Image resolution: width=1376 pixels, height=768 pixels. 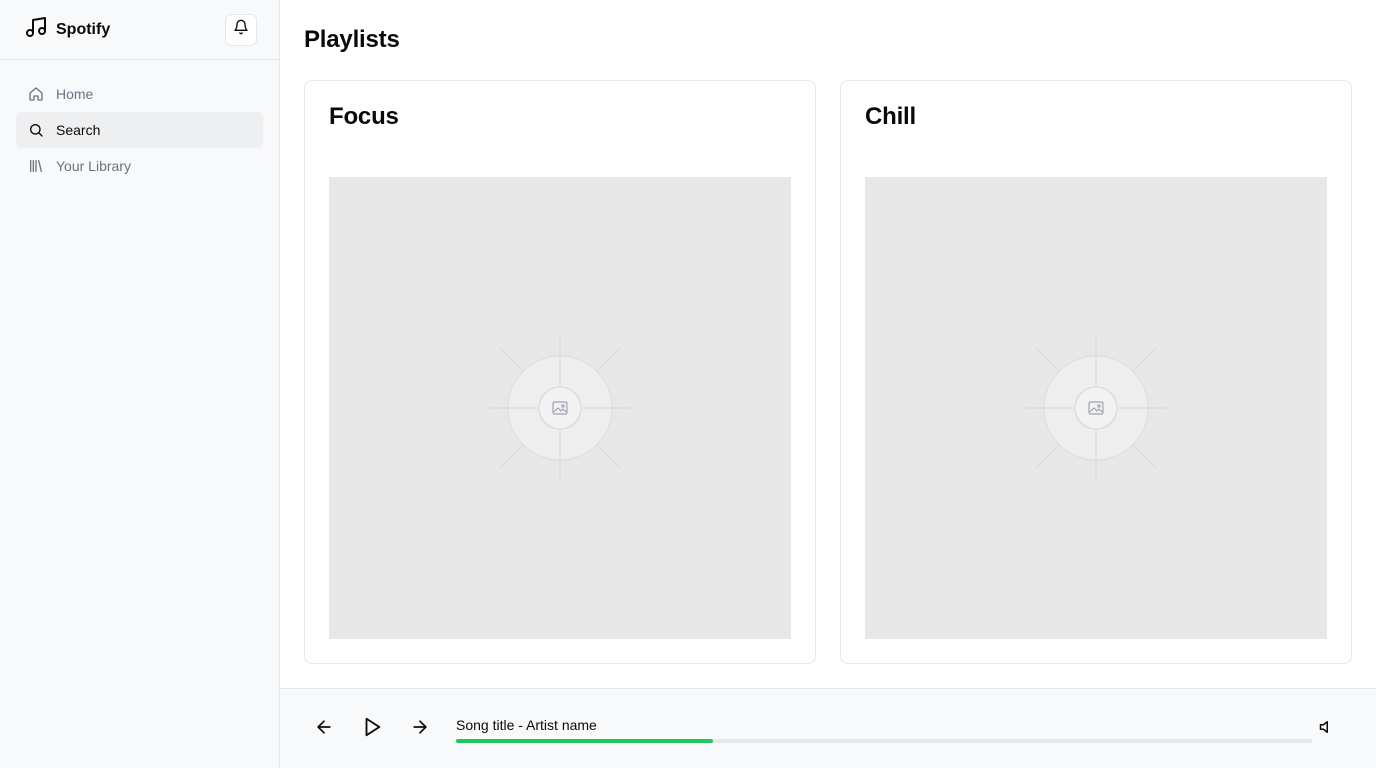 I want to click on previous-icon, so click(x=324, y=729).